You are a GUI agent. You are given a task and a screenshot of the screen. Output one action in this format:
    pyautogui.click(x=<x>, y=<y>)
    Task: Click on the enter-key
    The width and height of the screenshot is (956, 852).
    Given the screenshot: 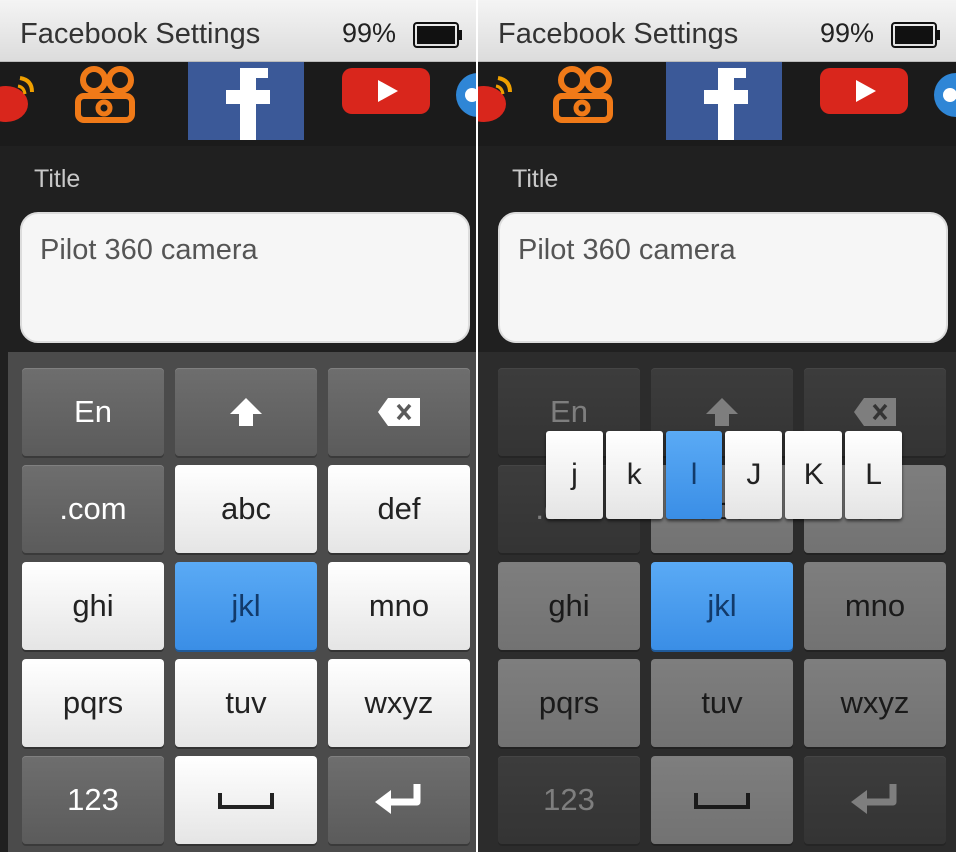 What is the action you would take?
    pyautogui.click(x=399, y=800)
    